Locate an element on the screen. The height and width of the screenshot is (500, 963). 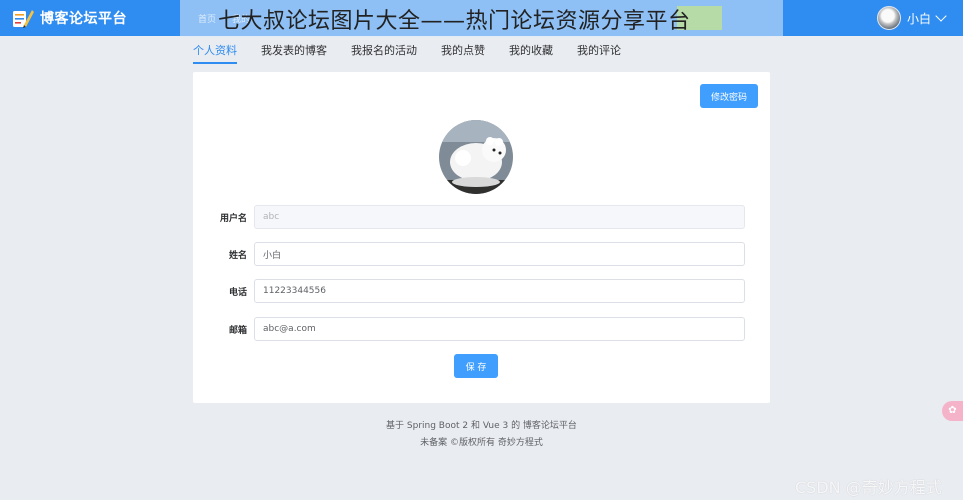
email-field is located at coordinates (499, 329).